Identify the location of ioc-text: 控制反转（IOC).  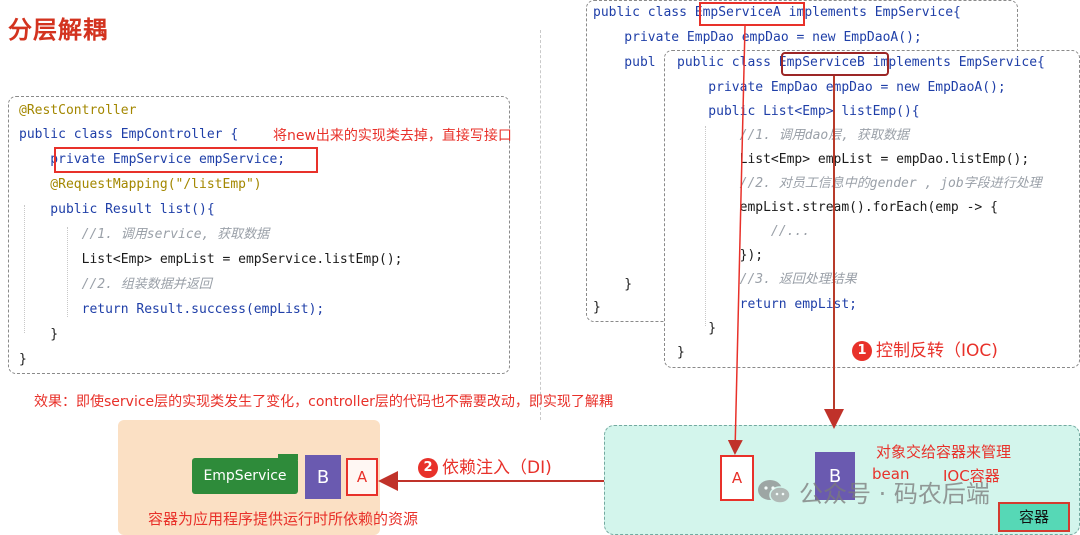
(937, 351).